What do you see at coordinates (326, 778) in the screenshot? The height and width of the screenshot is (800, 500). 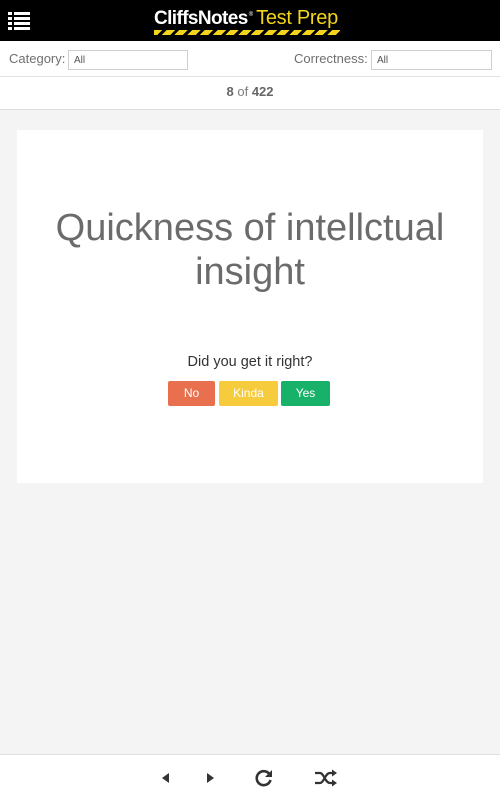 I see `shuffle-icon` at bounding box center [326, 778].